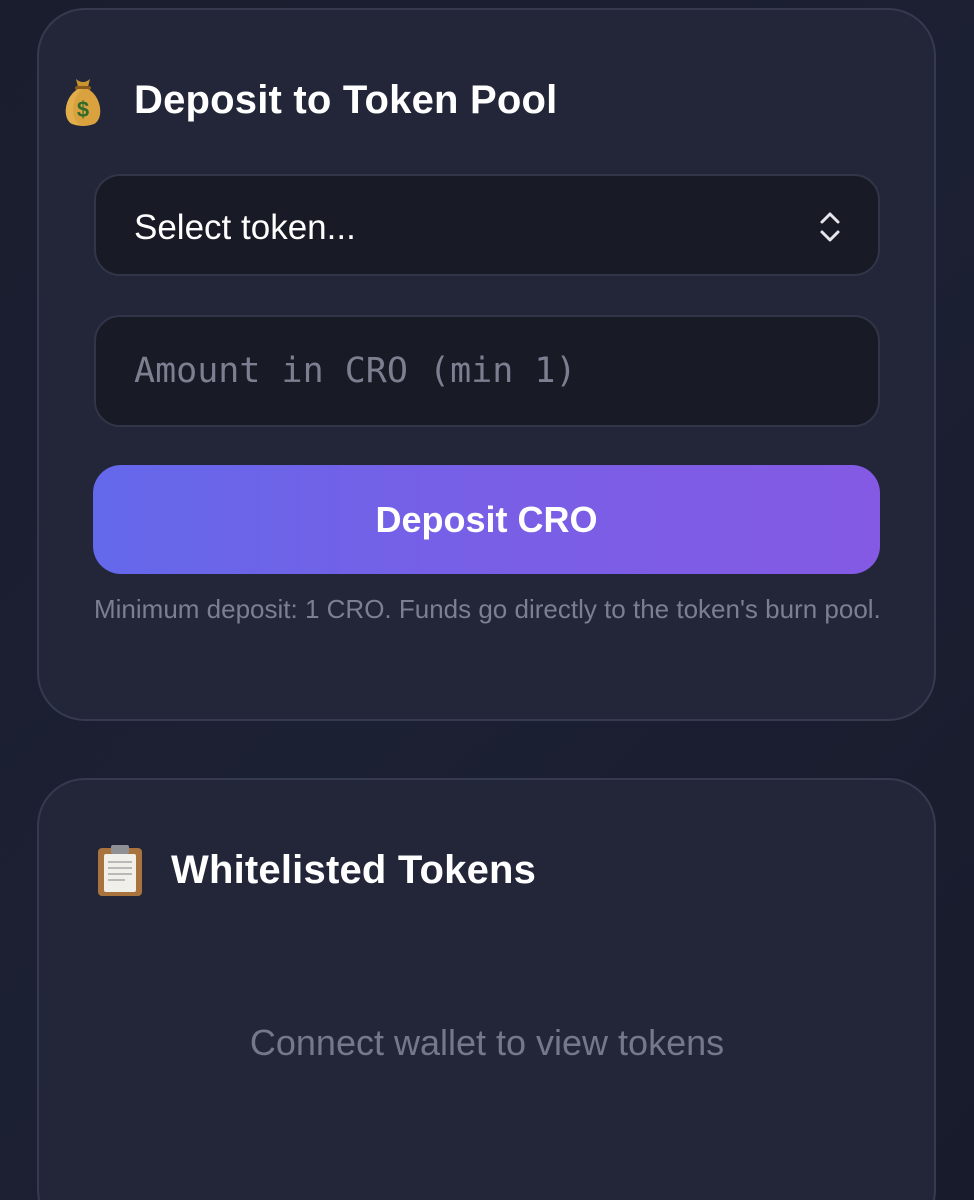  I want to click on money-bag-icon: $, so click(83, 100).